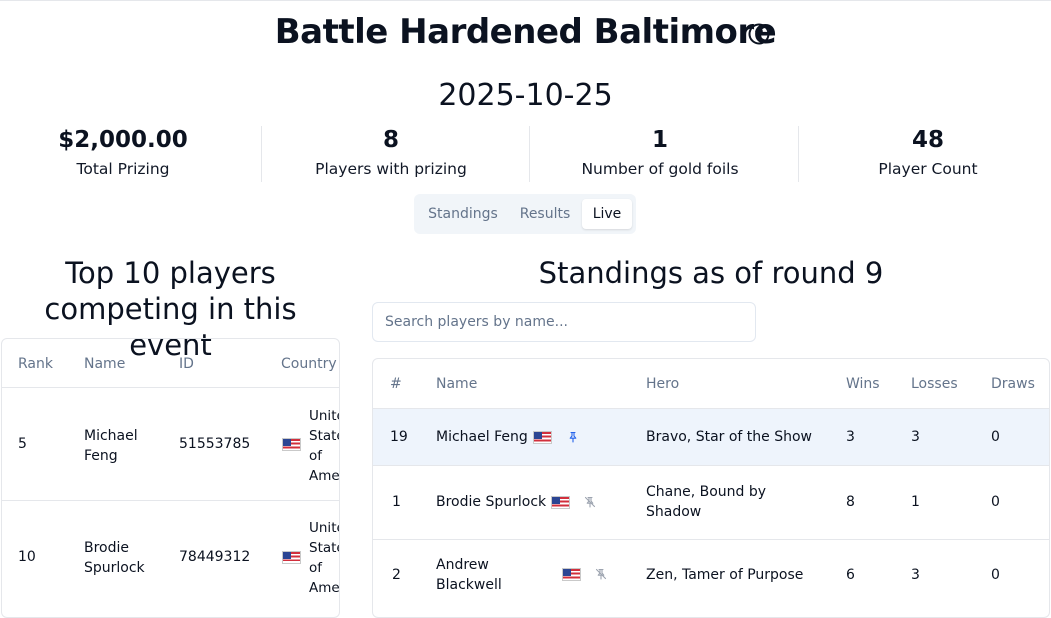  What do you see at coordinates (934, 384) in the screenshot?
I see `column-header-losses: Losses` at bounding box center [934, 384].